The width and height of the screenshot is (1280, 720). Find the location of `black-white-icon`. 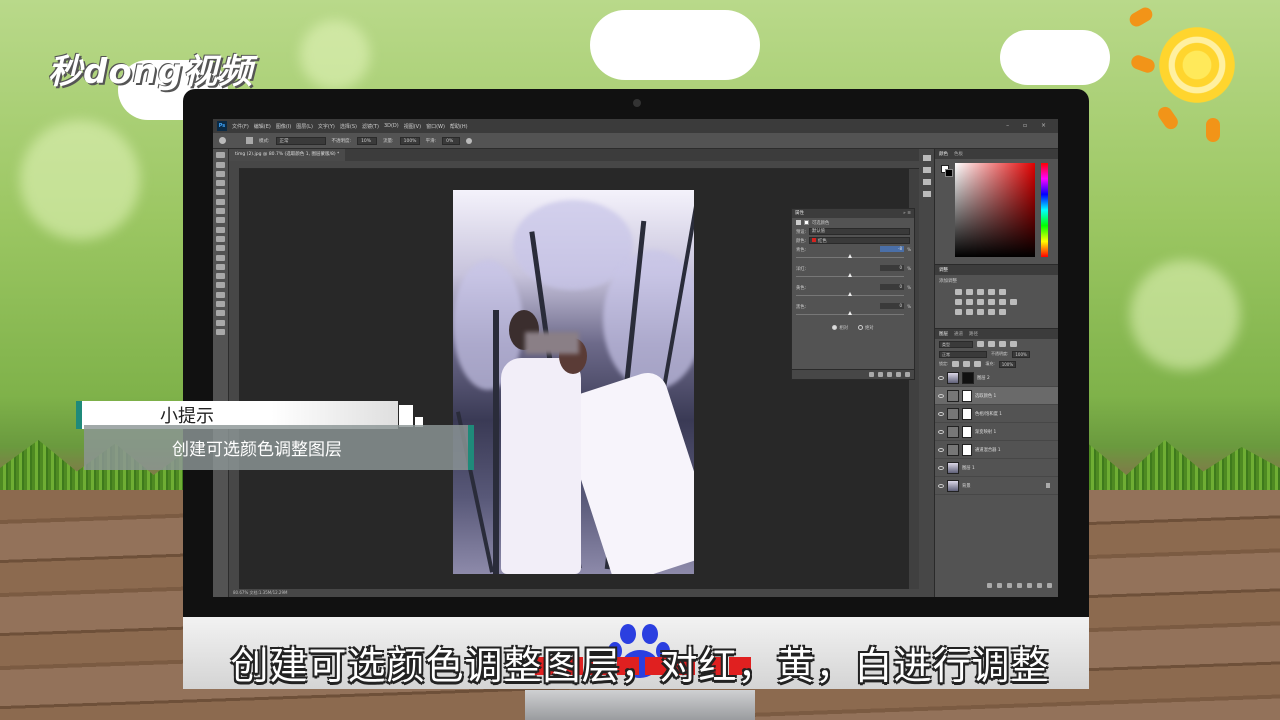

black-white-icon is located at coordinates (980, 302).